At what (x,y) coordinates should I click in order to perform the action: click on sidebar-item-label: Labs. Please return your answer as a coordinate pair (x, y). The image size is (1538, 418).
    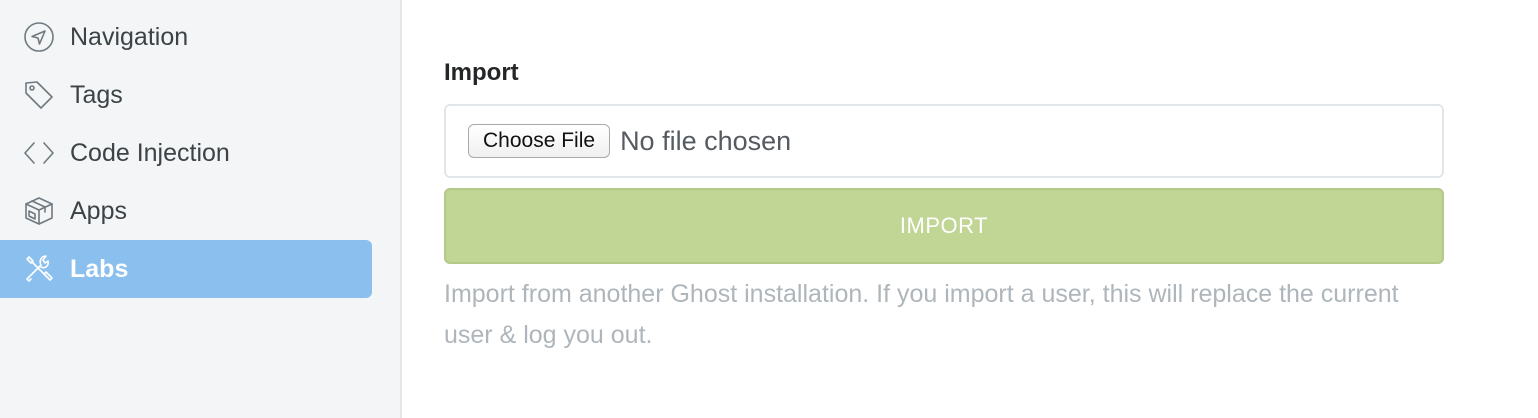
    Looking at the image, I should click on (99, 268).